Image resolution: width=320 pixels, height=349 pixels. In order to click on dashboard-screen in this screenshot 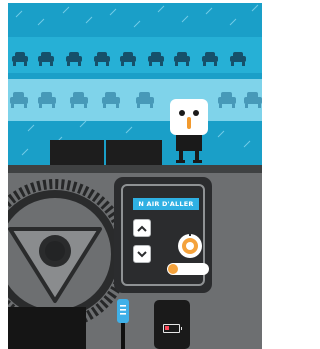, I will do `click(47, 328)`.